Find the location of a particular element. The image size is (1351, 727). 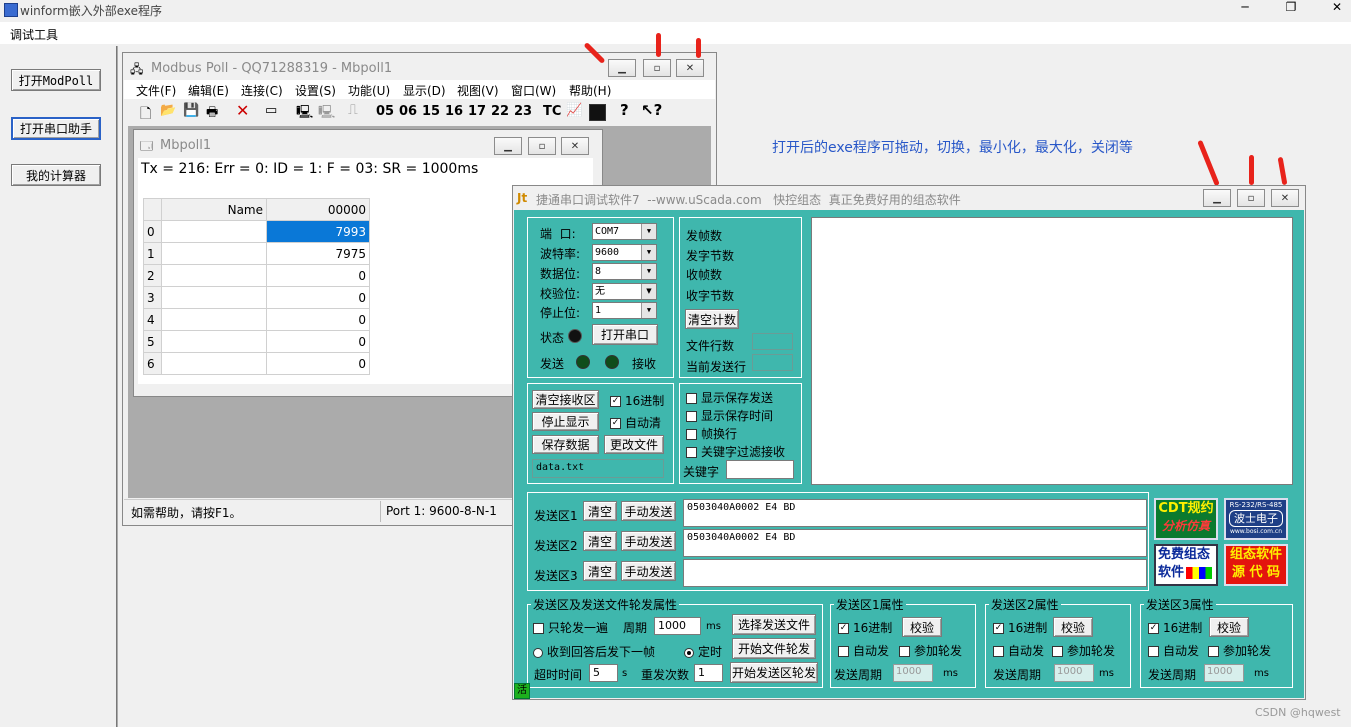

save-icon: 💾 is located at coordinates (191, 110).